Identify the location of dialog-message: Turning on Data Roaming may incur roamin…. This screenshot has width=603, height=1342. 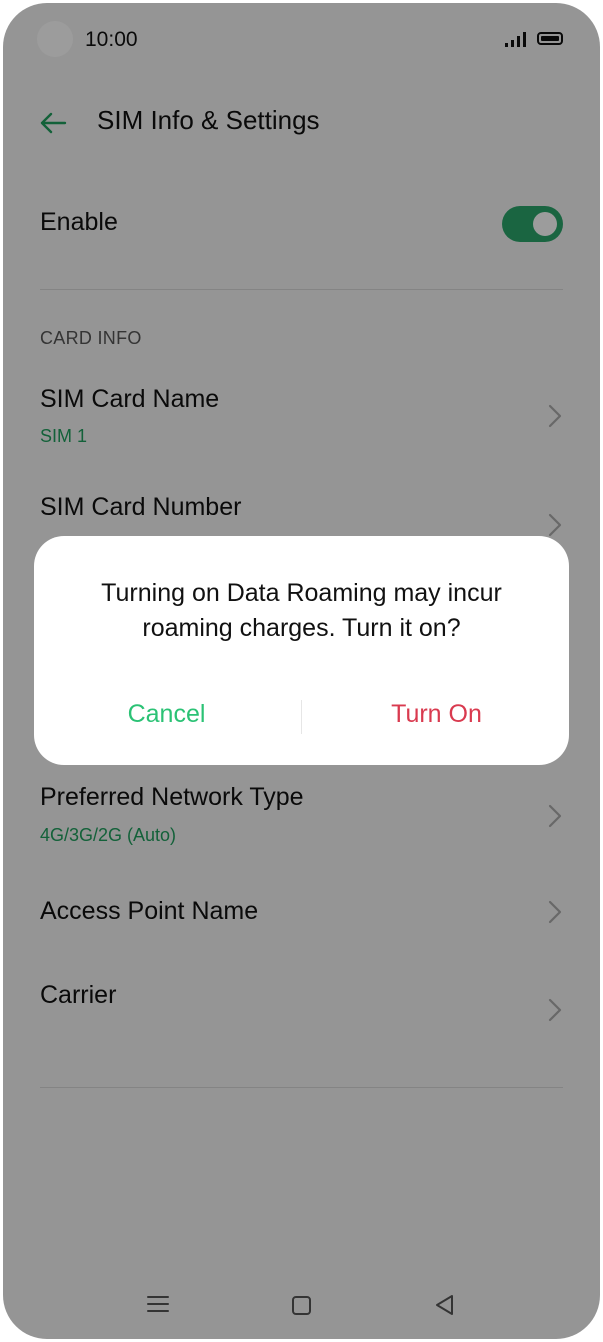
(301, 611).